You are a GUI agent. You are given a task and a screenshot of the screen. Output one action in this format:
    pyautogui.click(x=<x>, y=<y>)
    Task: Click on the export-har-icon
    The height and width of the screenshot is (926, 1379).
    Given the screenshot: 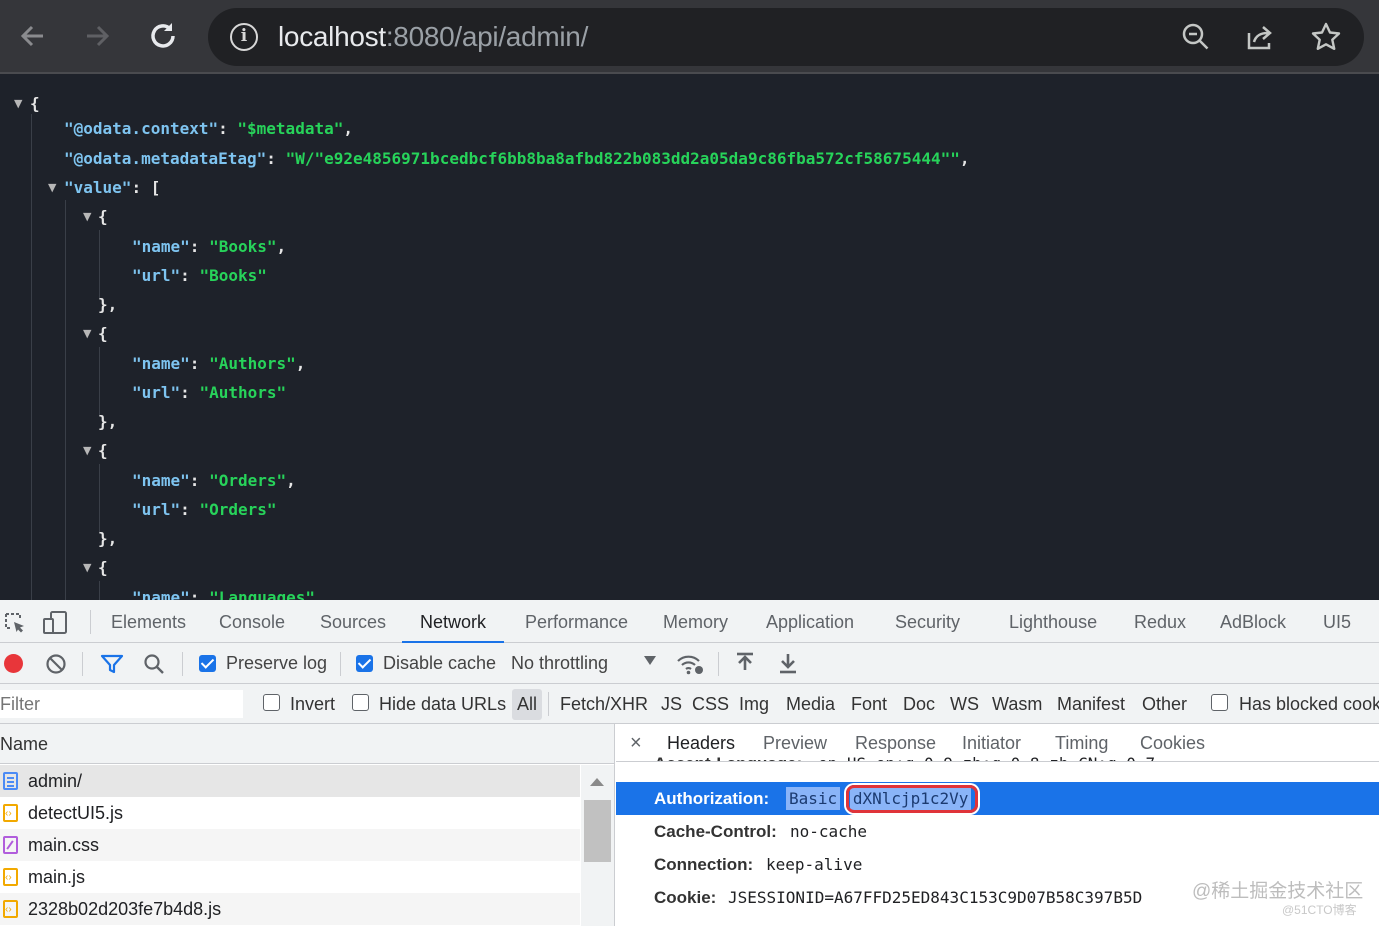 What is the action you would take?
    pyautogui.click(x=788, y=663)
    